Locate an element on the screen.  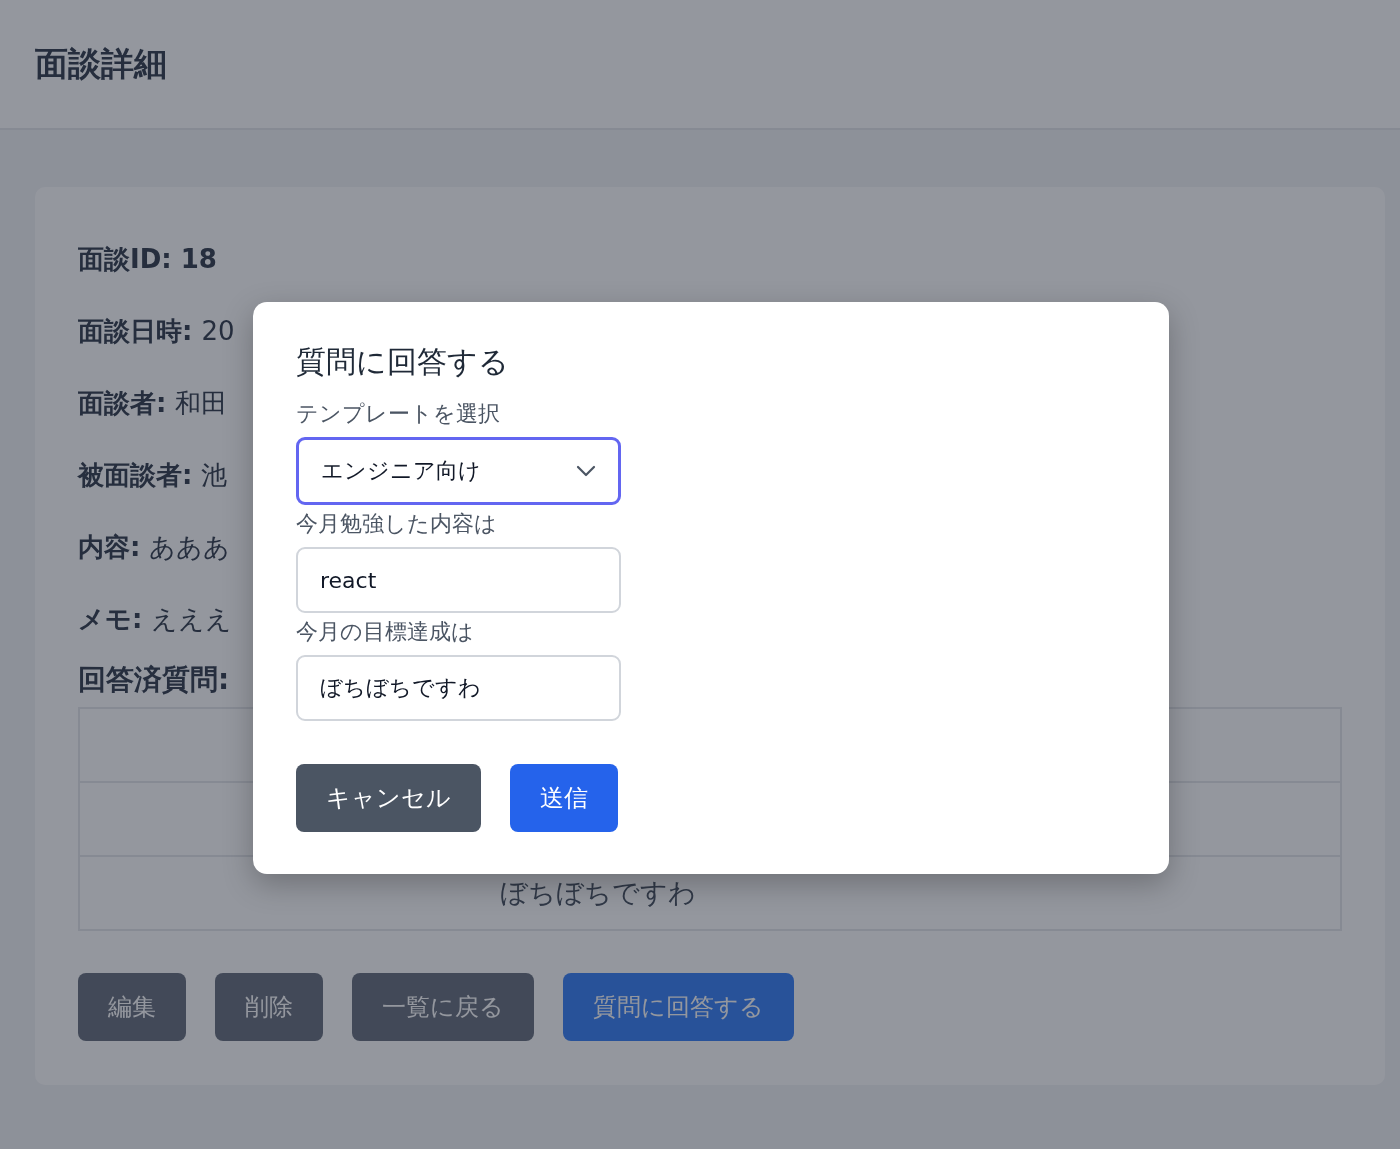
action-button: 一覧に戻る is located at coordinates (443, 1007).